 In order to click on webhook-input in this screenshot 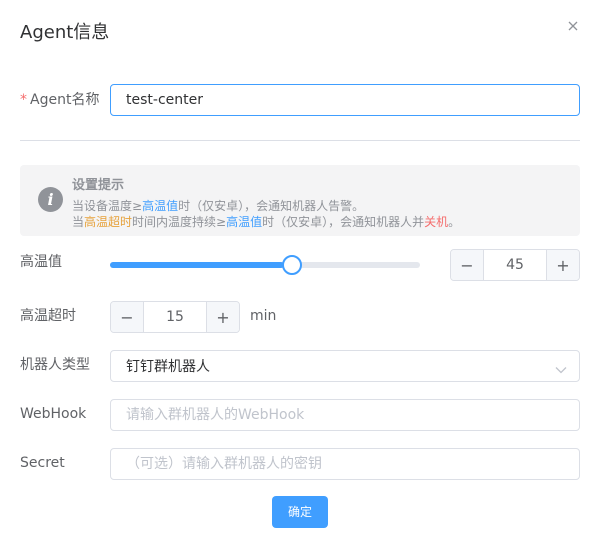, I will do `click(345, 415)`.